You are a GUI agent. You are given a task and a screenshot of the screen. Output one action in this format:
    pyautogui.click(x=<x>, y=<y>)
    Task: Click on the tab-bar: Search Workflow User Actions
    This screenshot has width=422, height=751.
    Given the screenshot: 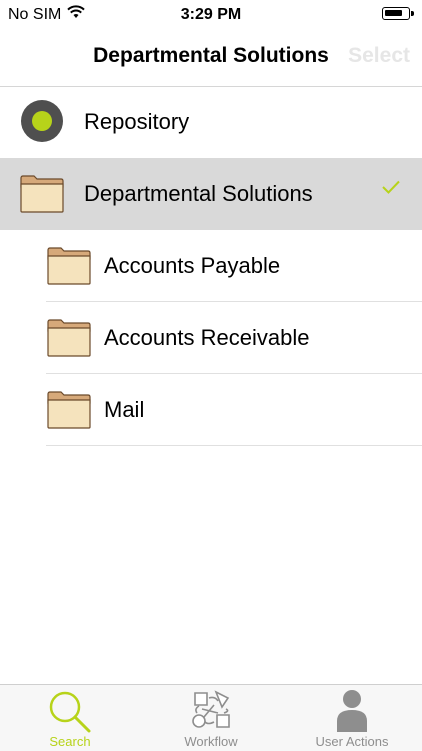 What is the action you would take?
    pyautogui.click(x=211, y=717)
    